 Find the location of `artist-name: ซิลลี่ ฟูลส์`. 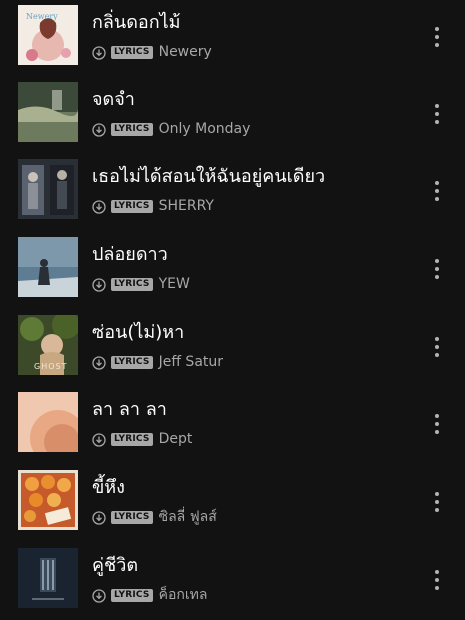

artist-name: ซิลลี่ ฟูลส์ is located at coordinates (188, 517).